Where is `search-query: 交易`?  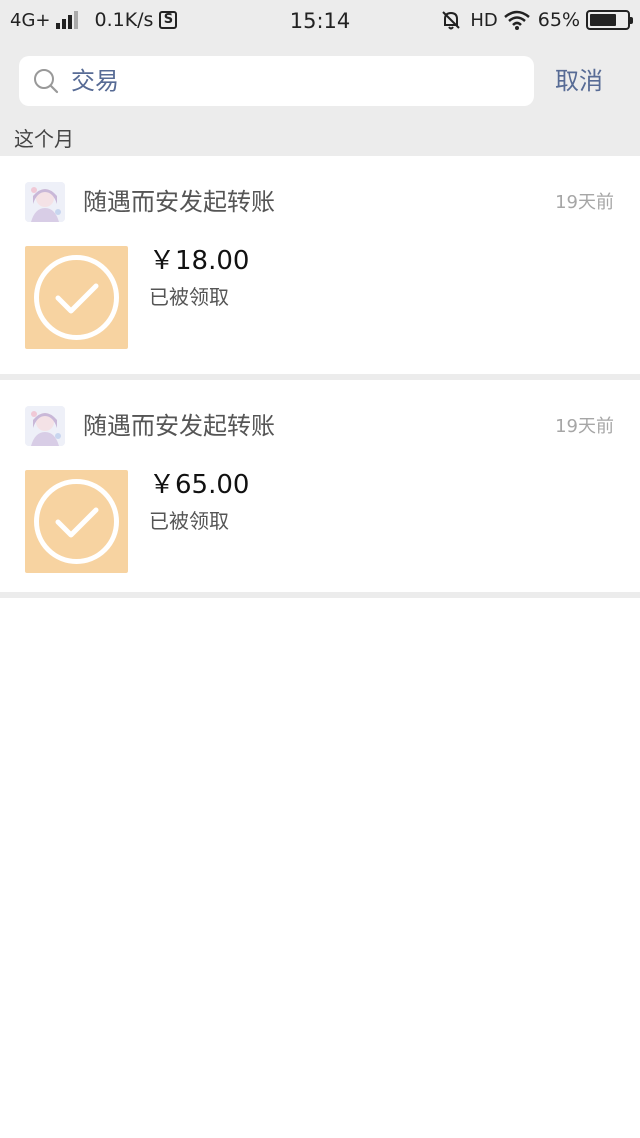
search-query: 交易 is located at coordinates (95, 81).